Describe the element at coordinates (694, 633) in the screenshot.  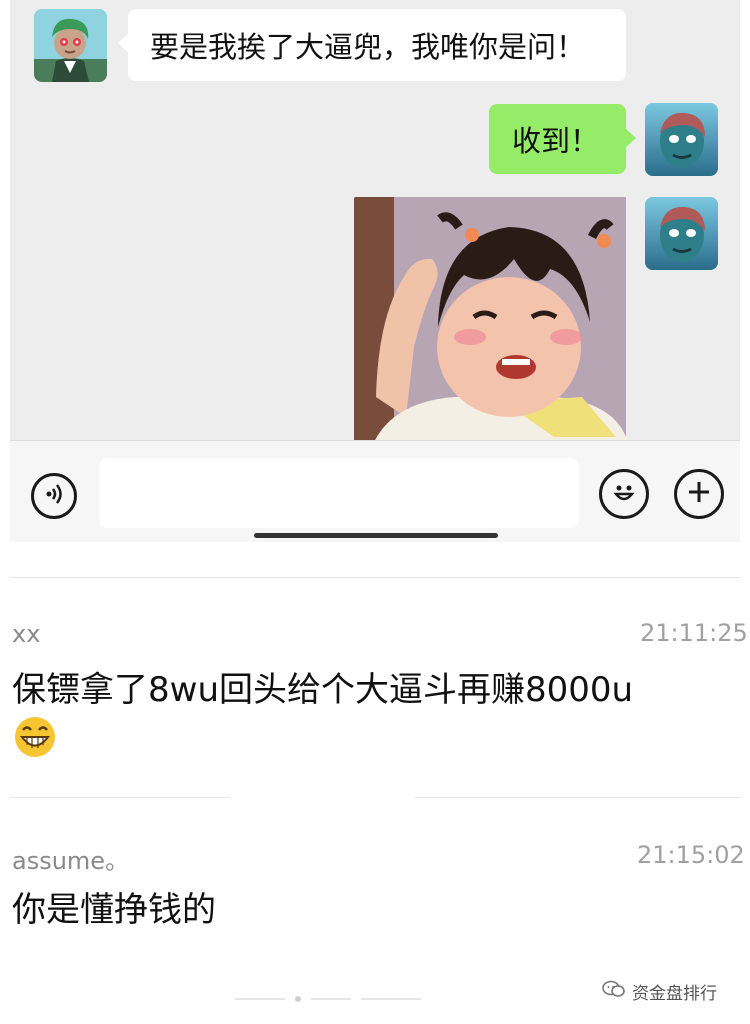
I see `comment-timestamp: 21:11:25` at that location.